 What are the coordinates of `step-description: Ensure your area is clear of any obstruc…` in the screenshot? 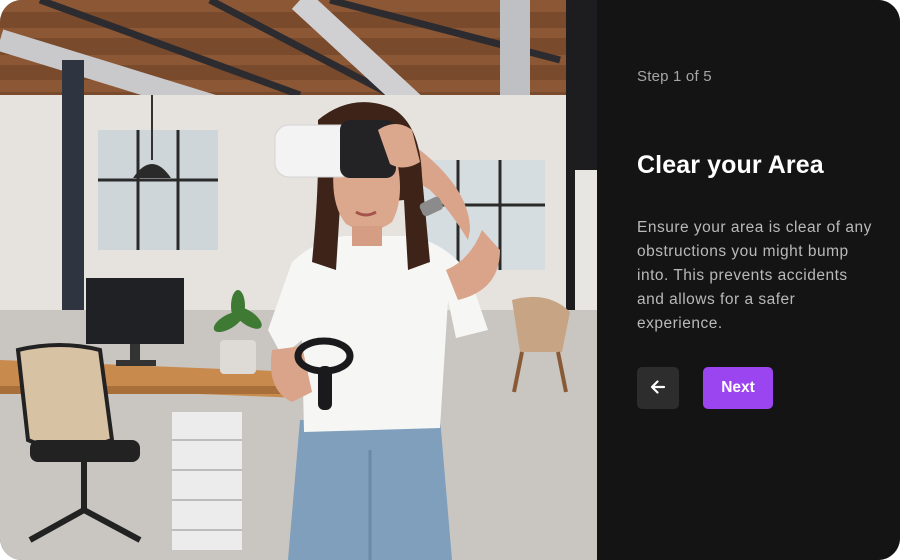 It's located at (754, 275).